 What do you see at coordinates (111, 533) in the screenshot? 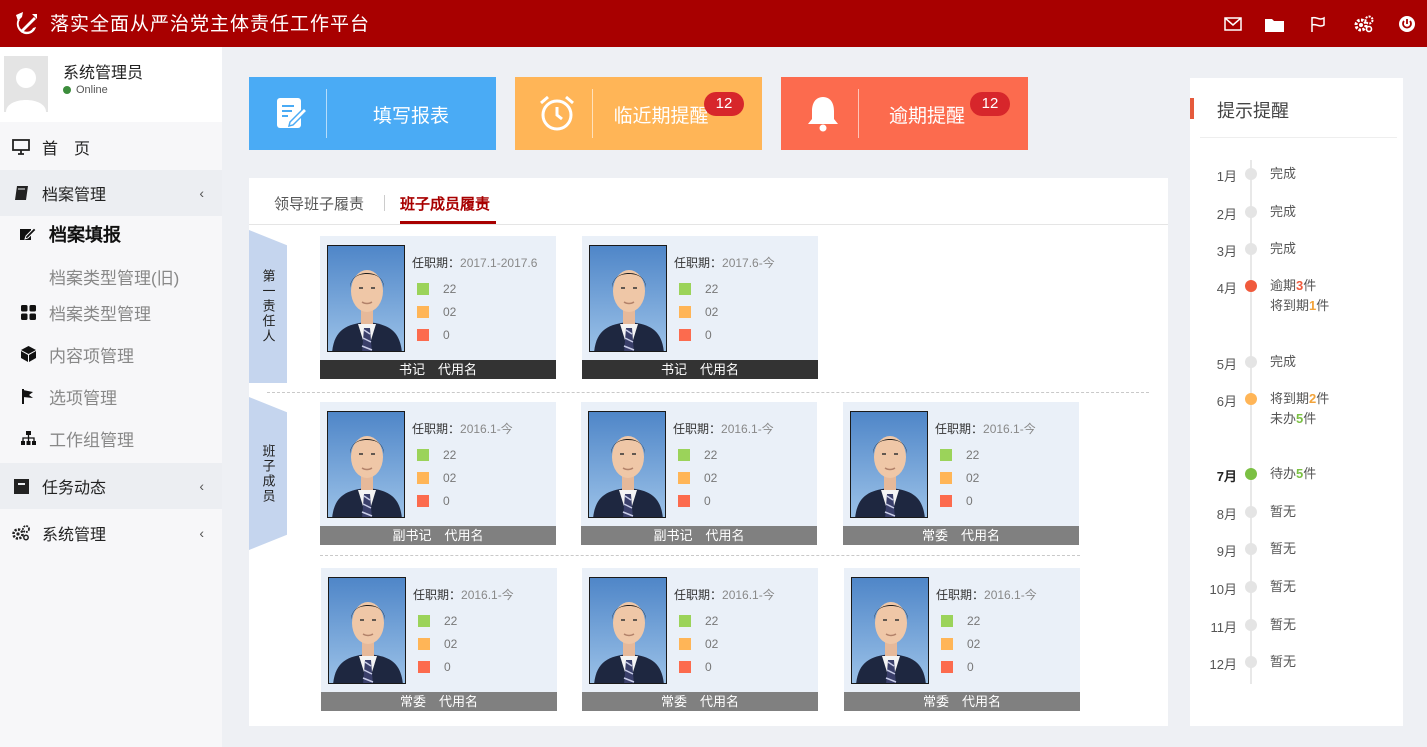
I see `nav-system: 系统管理 ‹` at bounding box center [111, 533].